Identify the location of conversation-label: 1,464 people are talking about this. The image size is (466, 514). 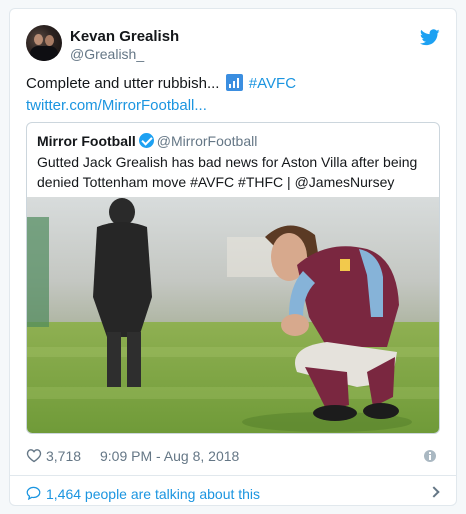
(153, 494).